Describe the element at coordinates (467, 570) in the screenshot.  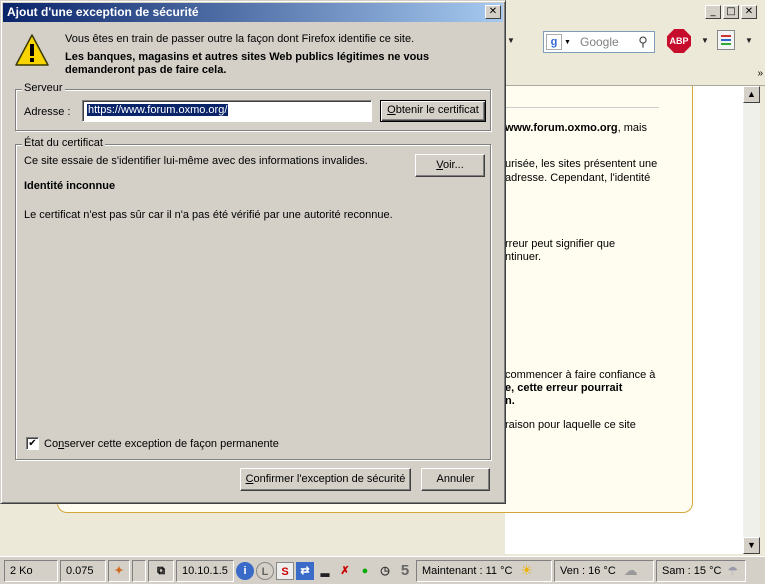
I see `weather-now-text: Maintenant : 11 °C` at that location.